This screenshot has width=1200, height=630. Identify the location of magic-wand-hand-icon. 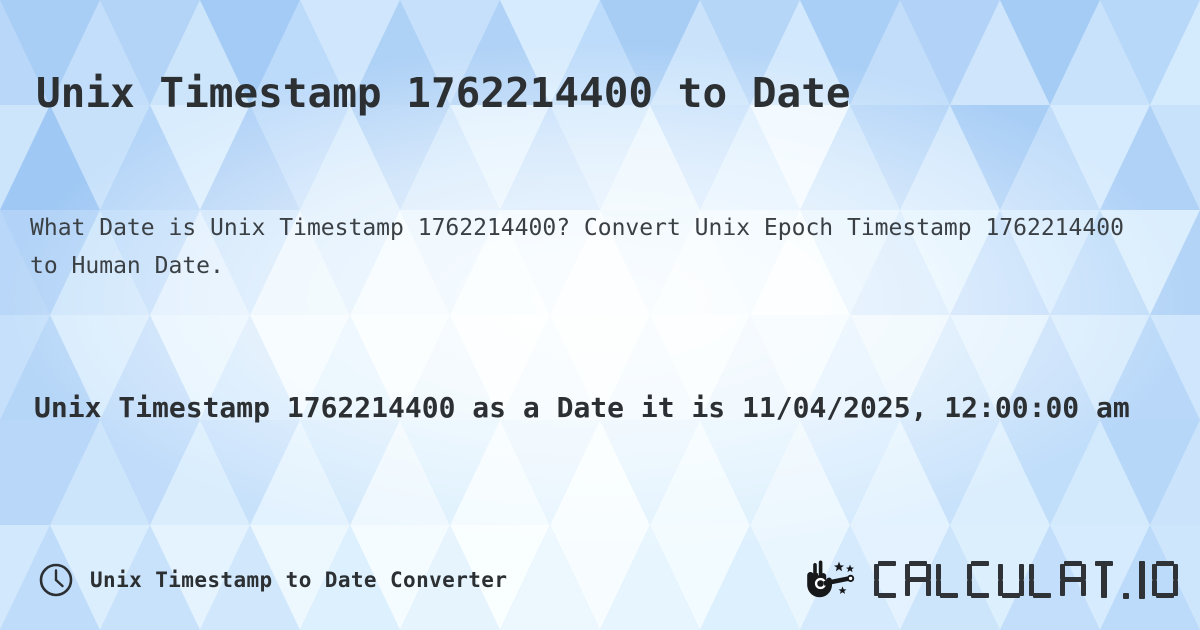
(836, 580).